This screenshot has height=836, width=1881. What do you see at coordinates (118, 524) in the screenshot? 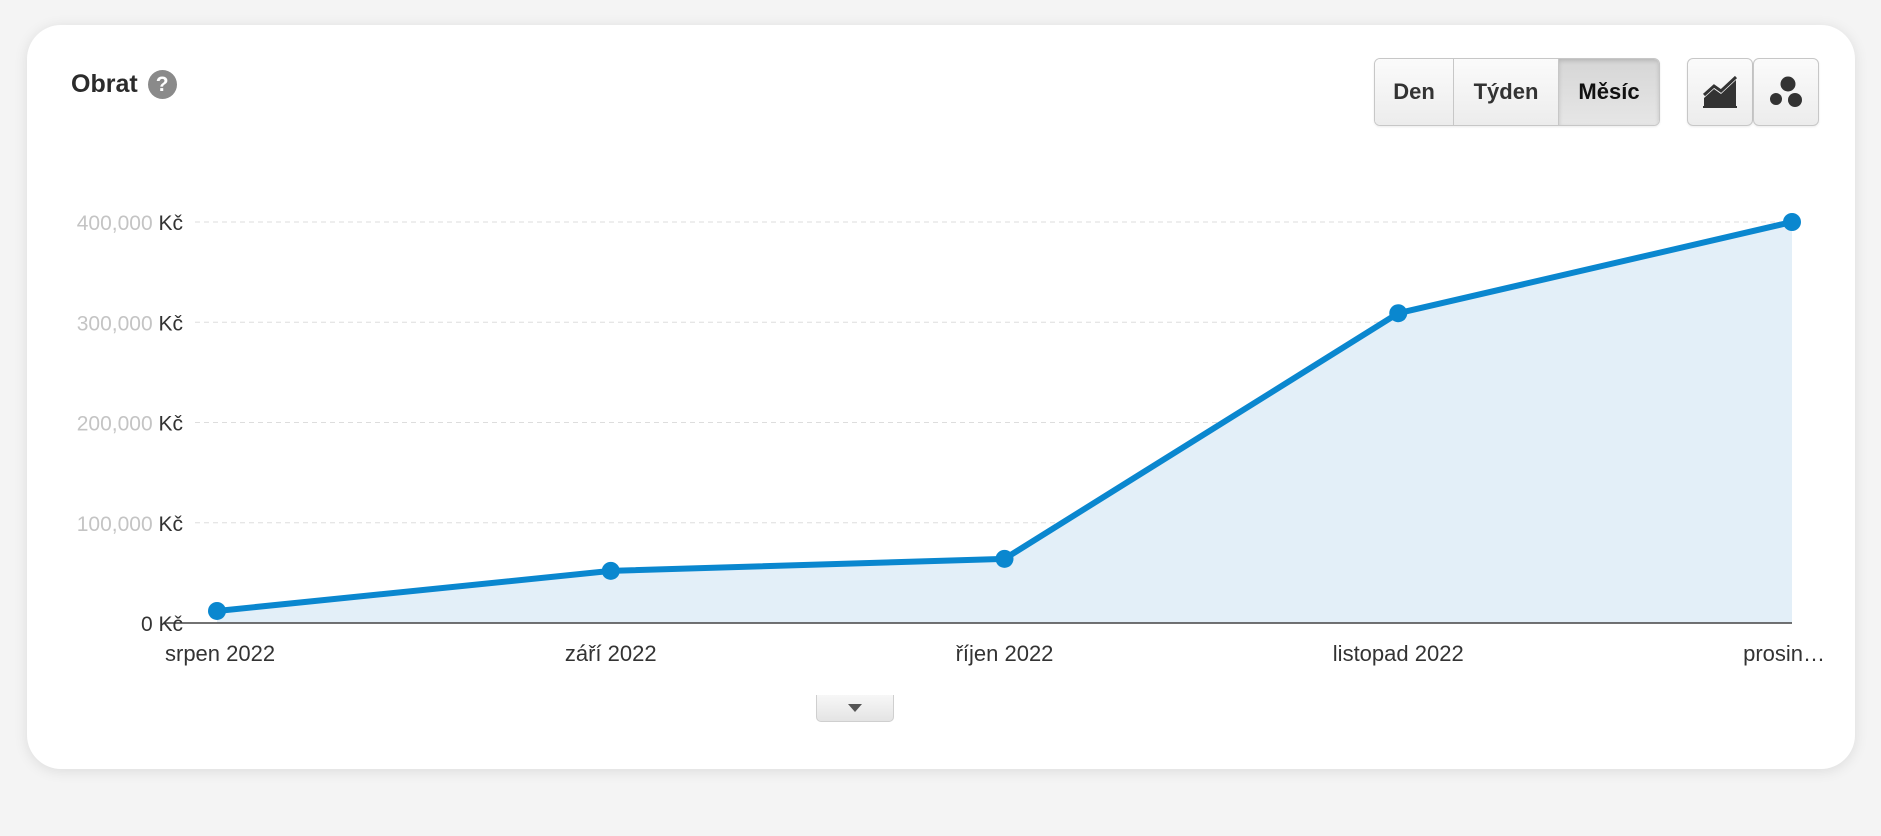
I see `y-tick-value: 100,000` at bounding box center [118, 524].